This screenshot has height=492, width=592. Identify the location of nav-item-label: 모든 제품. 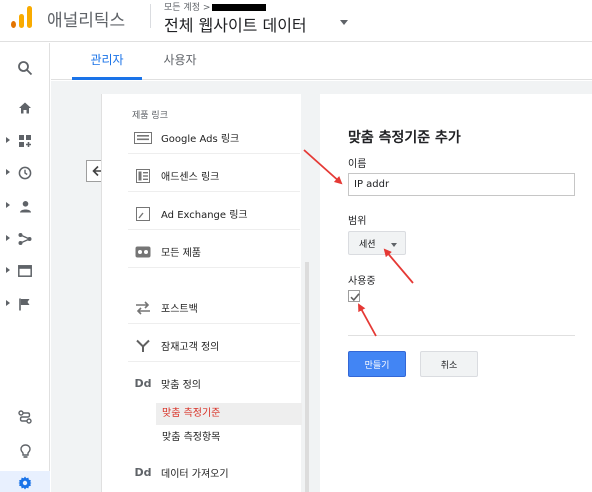
(181, 253).